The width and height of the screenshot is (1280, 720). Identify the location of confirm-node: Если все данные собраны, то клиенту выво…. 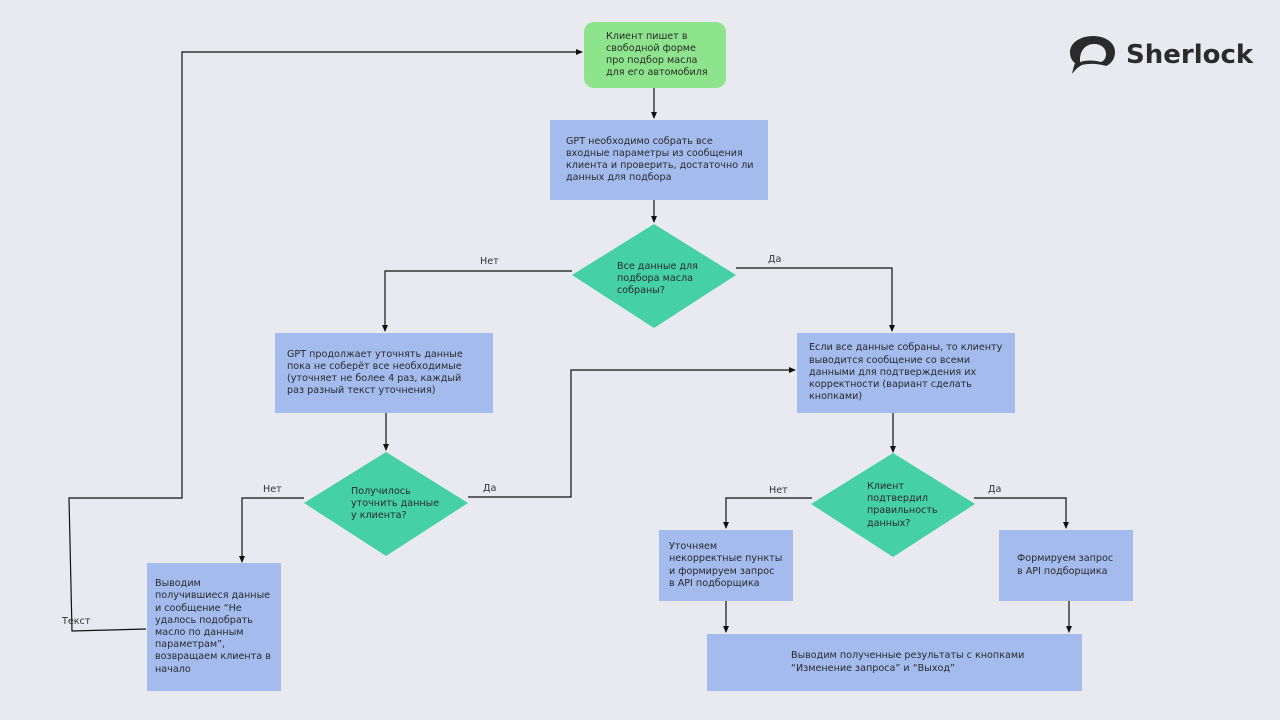
(906, 373).